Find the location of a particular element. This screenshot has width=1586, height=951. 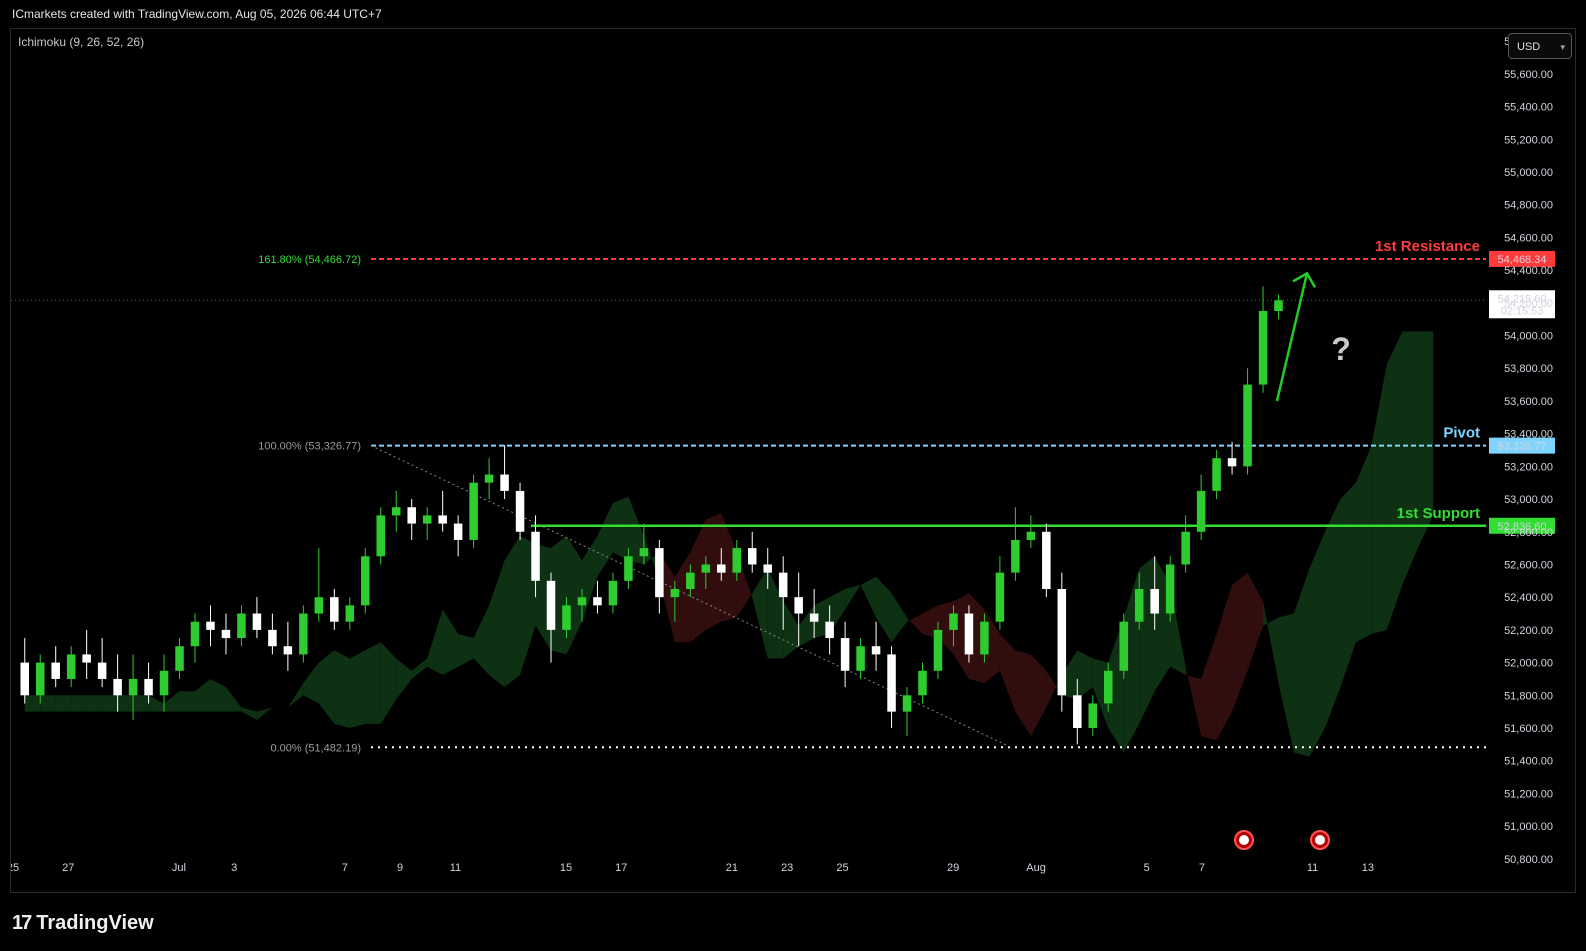

tradingview-logo: 17 TradingView is located at coordinates (83, 923).